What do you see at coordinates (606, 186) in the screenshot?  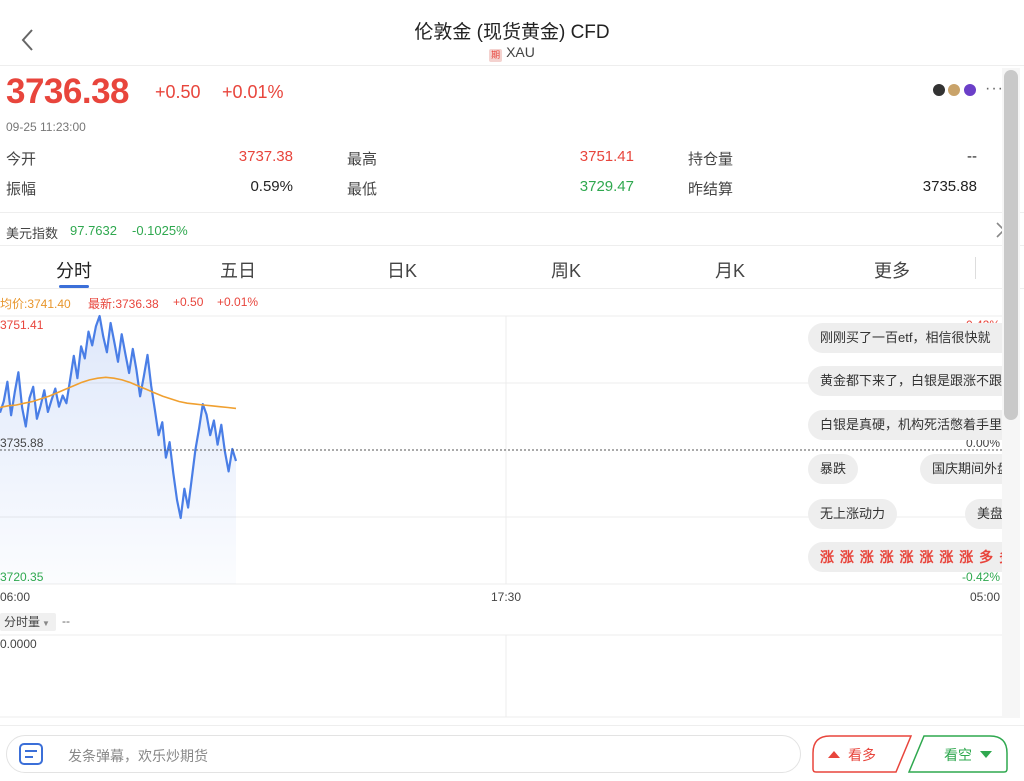 I see `low-value: 3729.47` at bounding box center [606, 186].